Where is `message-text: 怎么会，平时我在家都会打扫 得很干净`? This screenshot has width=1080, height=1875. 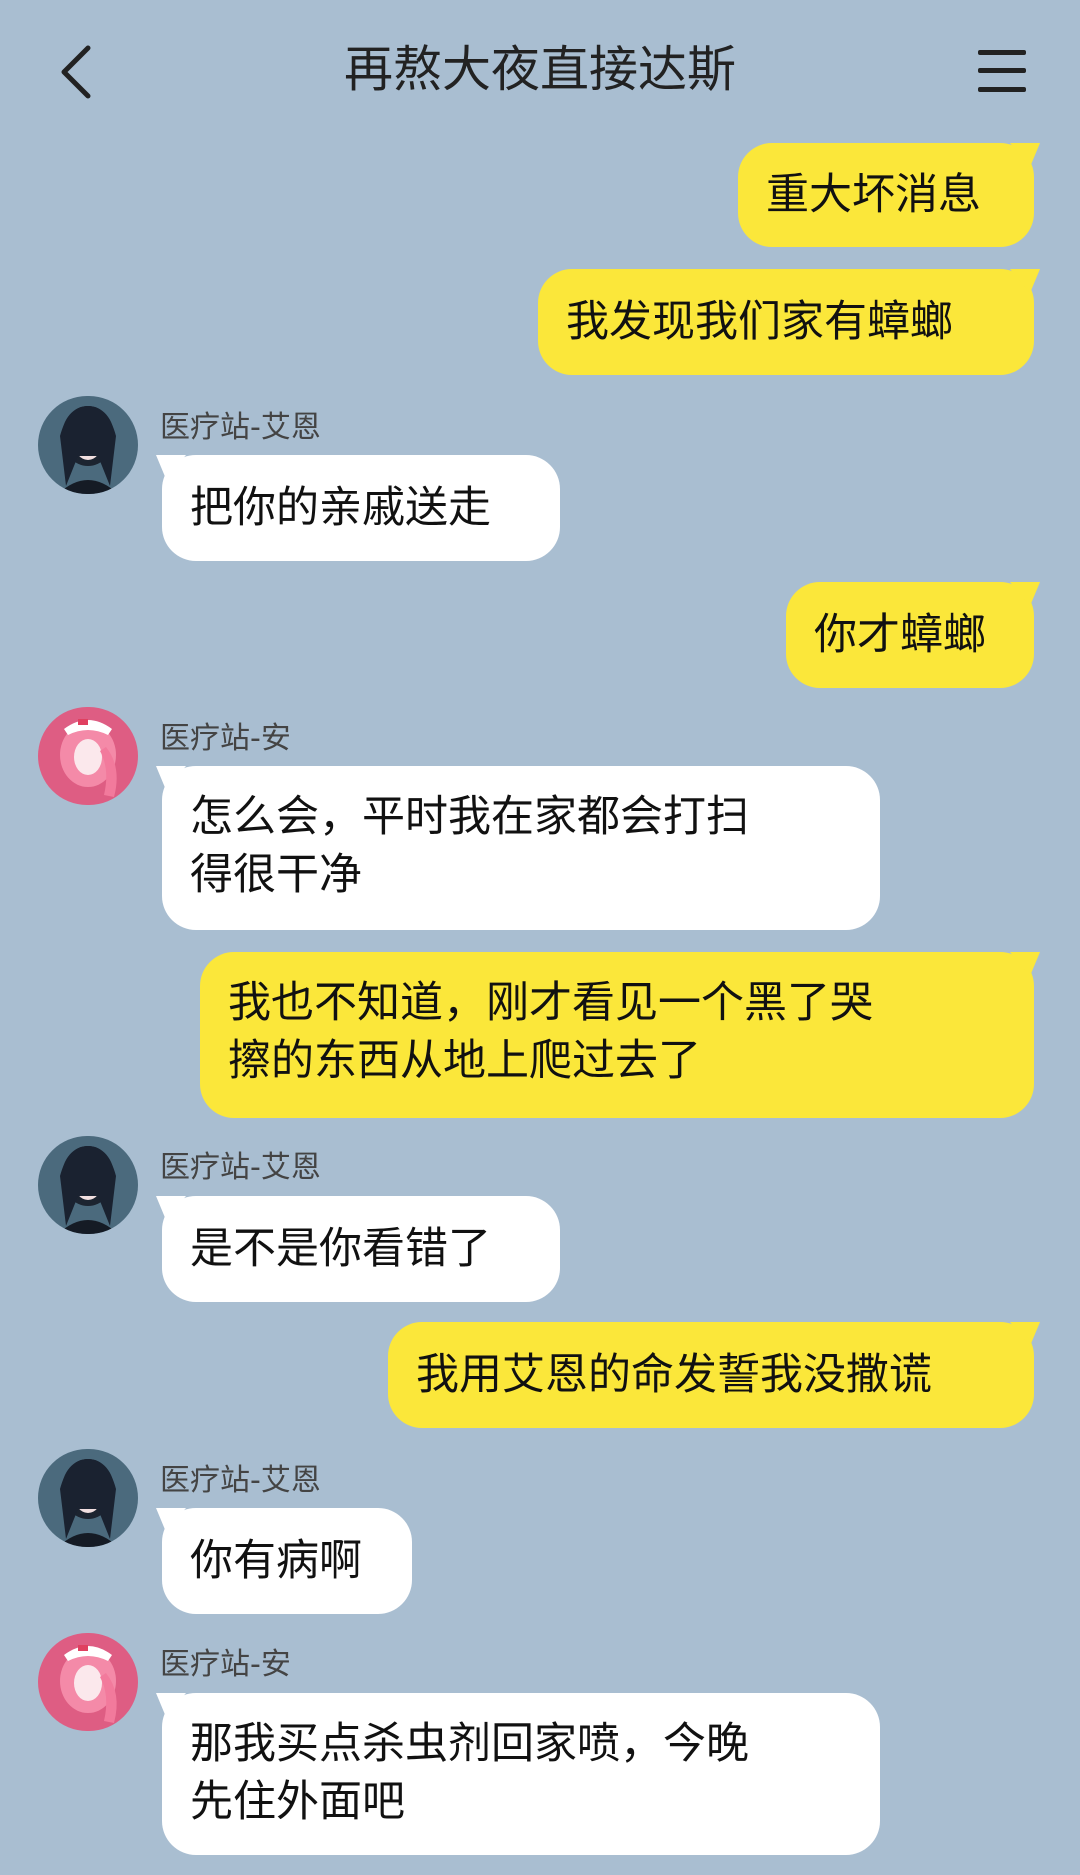 message-text: 怎么会，平时我在家都会打扫 得很干净 is located at coordinates (469, 846).